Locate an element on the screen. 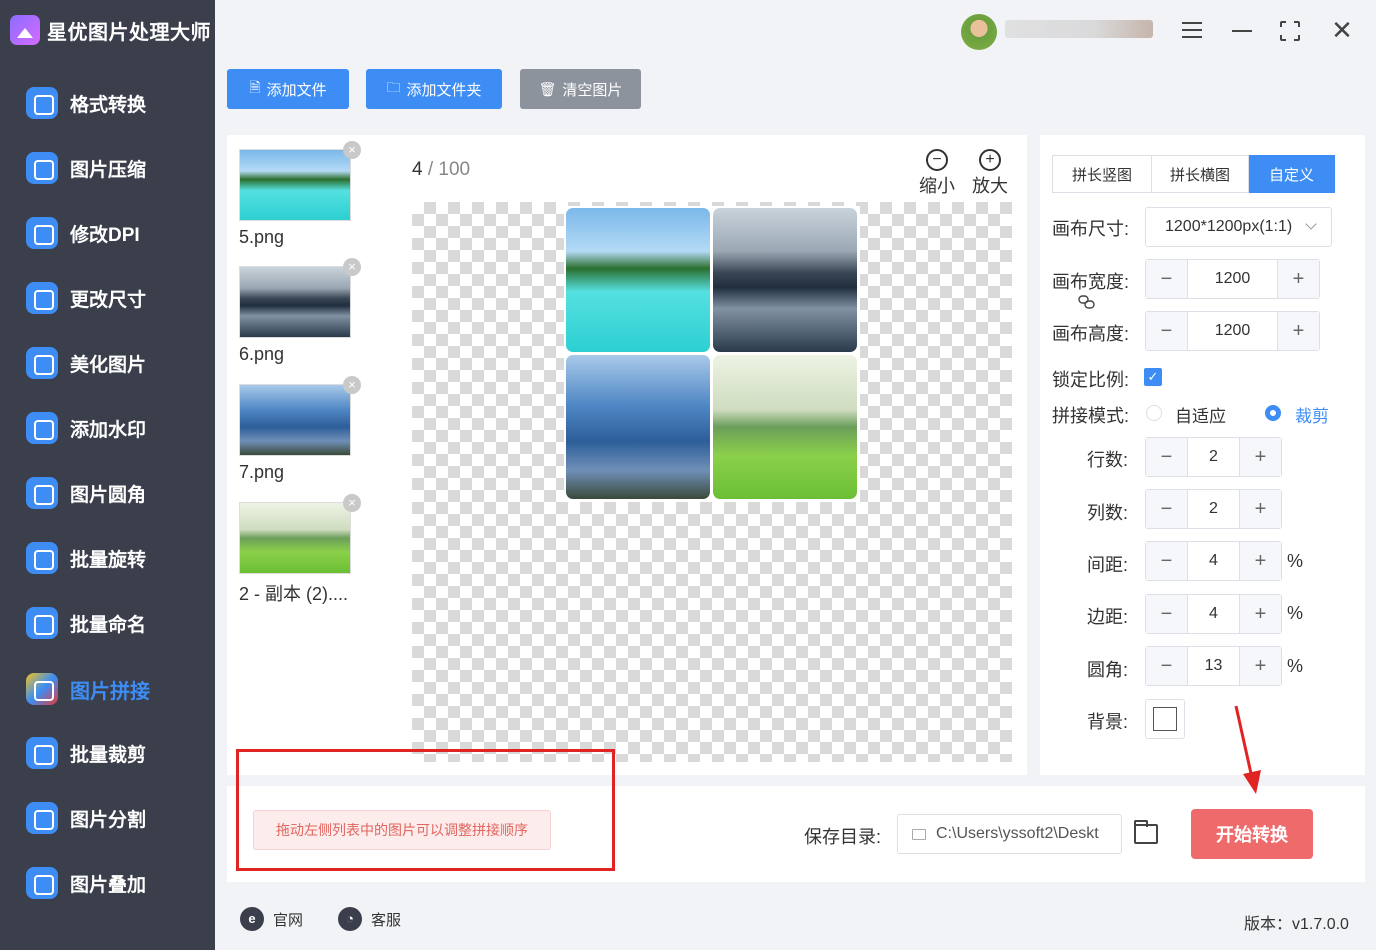 Image resolution: width=1376 pixels, height=950 pixels. sidebar-item-label: 更改尺寸 is located at coordinates (108, 300).